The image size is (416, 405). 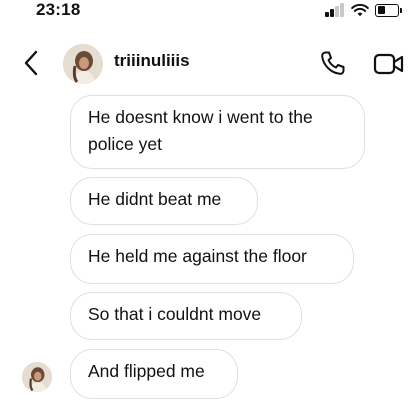 I want to click on message-bubble: He doesnt know i went to the police yet, so click(x=217, y=132).